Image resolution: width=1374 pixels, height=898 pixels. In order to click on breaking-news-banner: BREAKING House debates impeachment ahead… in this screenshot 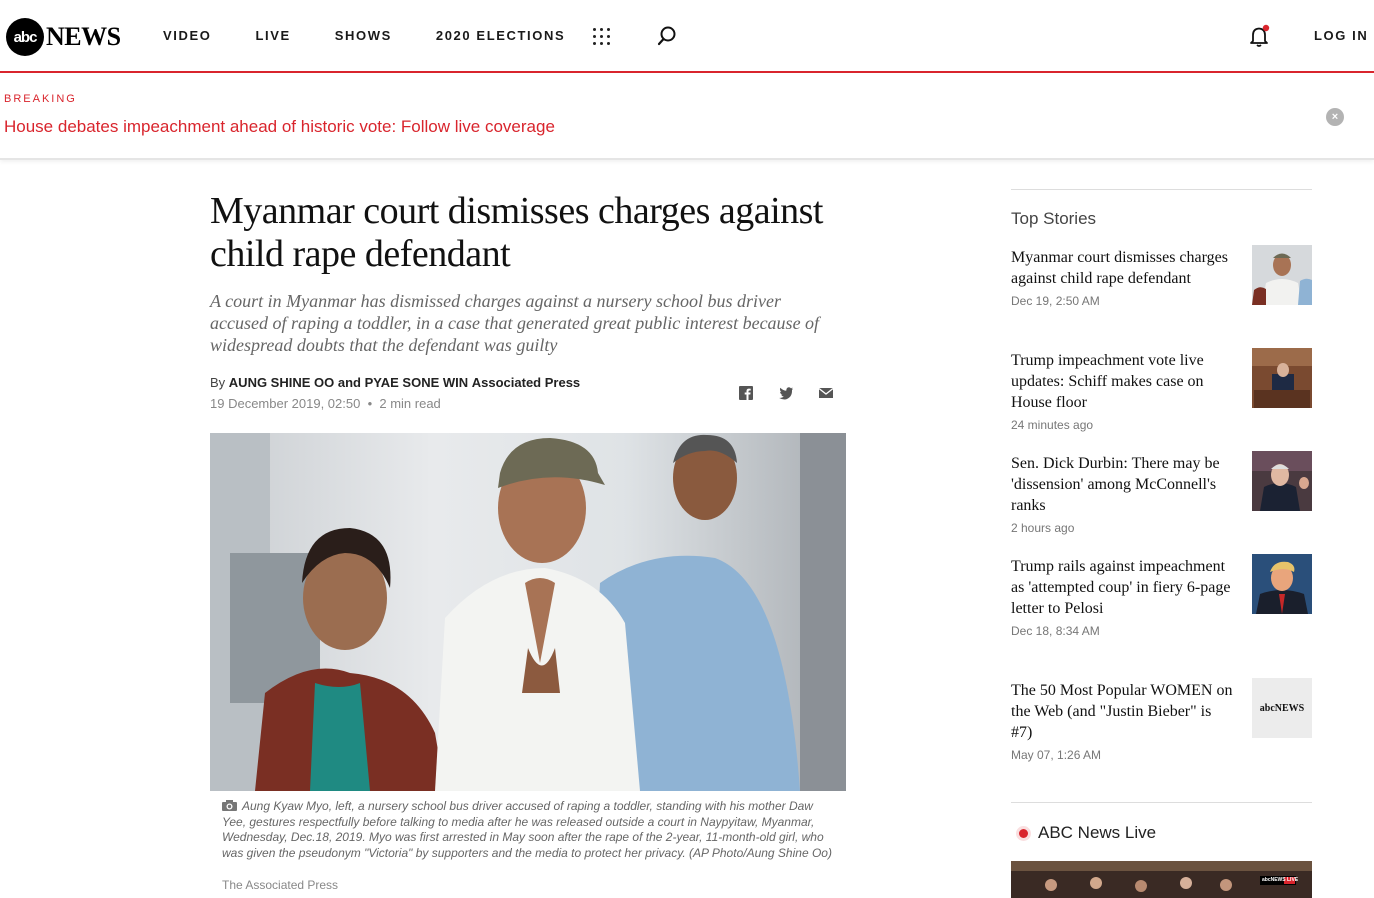, I will do `click(687, 117)`.